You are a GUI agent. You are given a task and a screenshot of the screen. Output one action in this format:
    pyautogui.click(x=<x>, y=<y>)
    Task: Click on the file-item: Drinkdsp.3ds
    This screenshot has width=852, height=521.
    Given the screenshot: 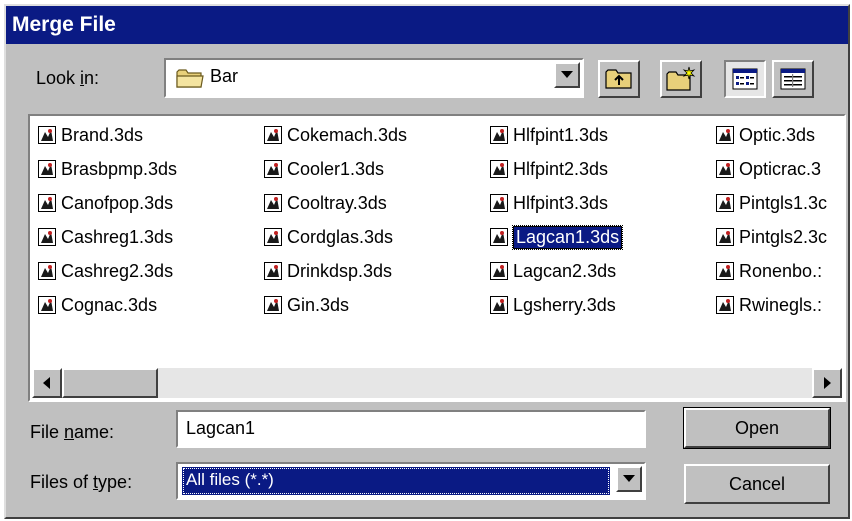 What is the action you would take?
    pyautogui.click(x=328, y=271)
    